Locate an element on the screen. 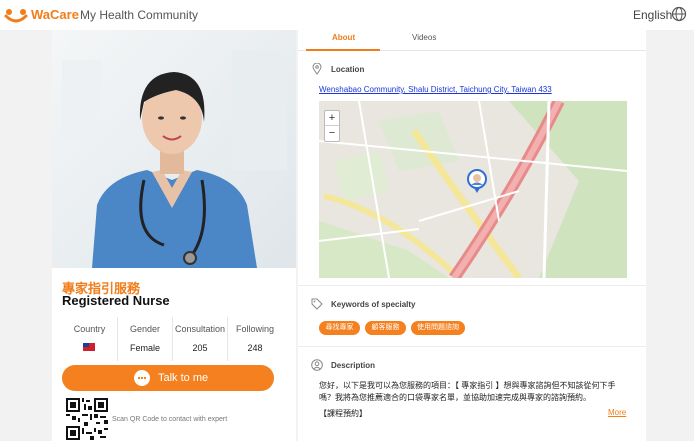  stat-value: 248 is located at coordinates (255, 348).